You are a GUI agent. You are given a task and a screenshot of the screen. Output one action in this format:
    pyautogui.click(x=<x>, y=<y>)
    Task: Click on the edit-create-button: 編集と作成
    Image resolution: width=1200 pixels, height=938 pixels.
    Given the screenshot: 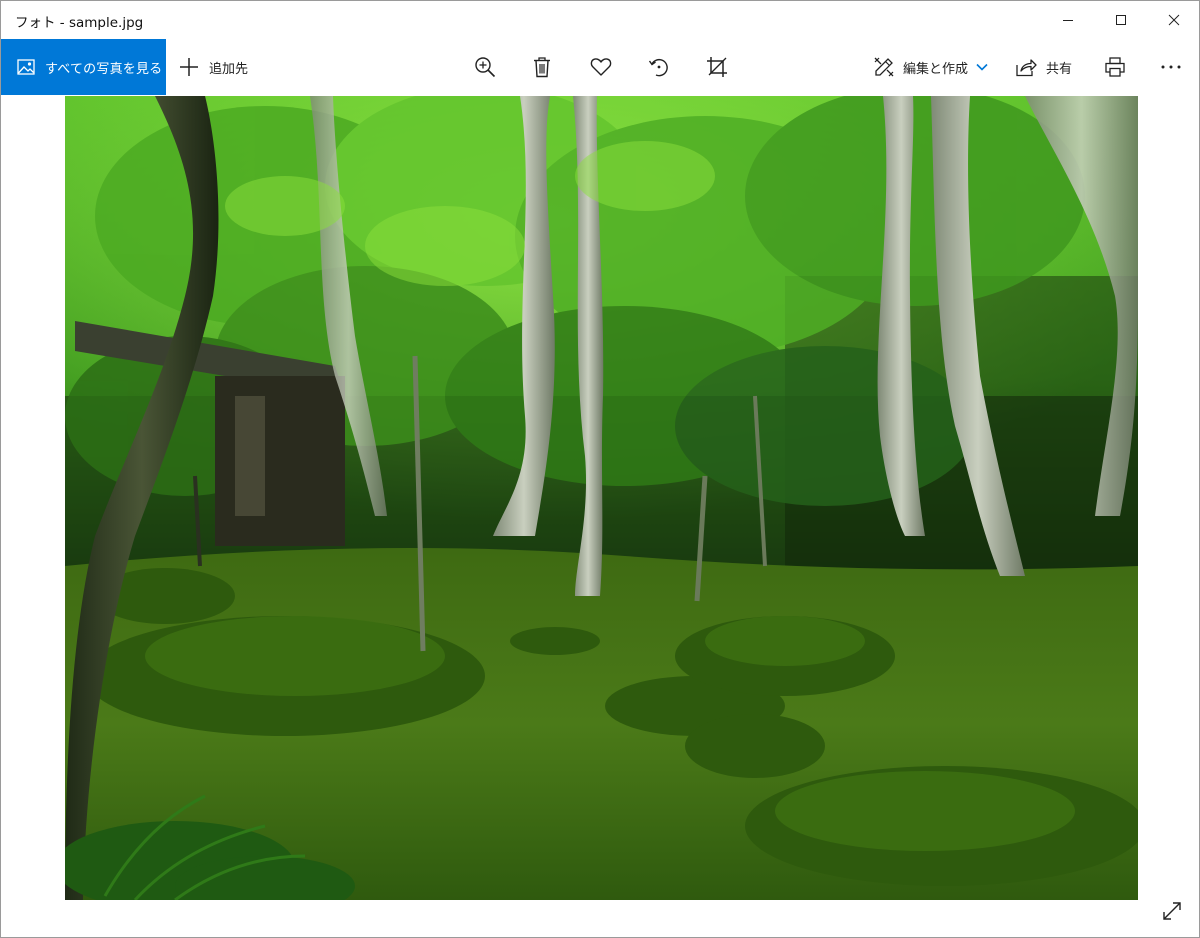 What is the action you would take?
    pyautogui.click(x=930, y=67)
    